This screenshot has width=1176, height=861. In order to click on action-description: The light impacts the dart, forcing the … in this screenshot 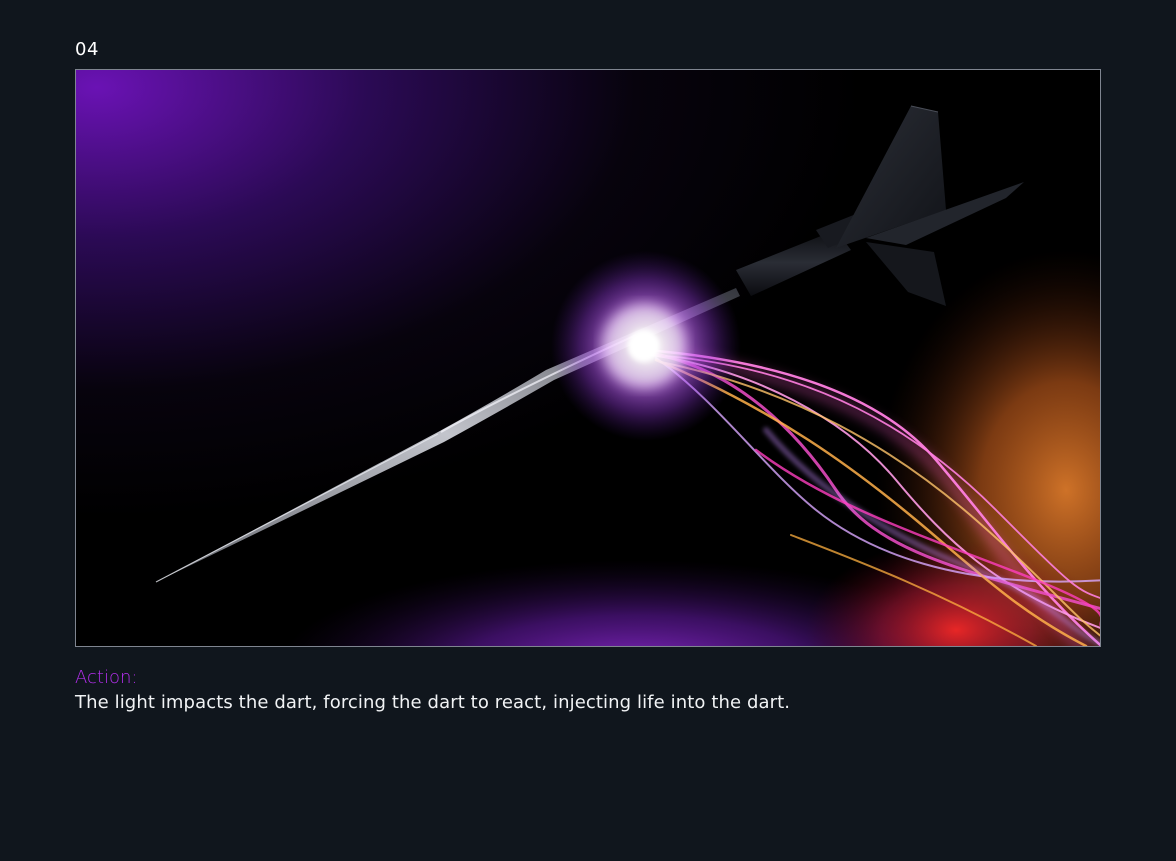, I will do `click(433, 702)`.